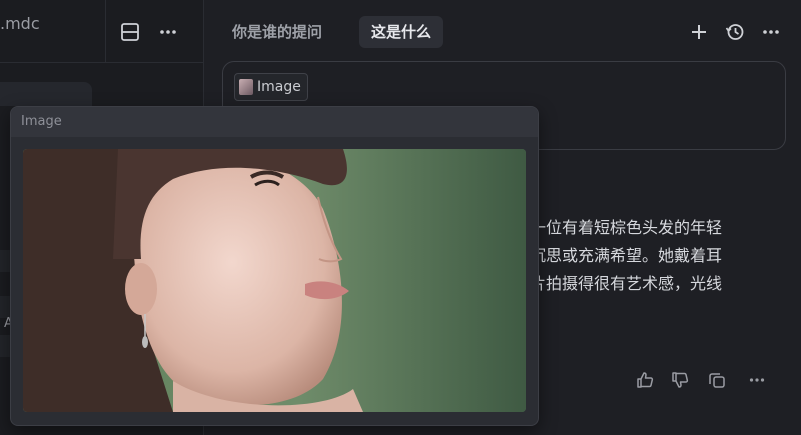  I want to click on popup-title: Image, so click(41, 121).